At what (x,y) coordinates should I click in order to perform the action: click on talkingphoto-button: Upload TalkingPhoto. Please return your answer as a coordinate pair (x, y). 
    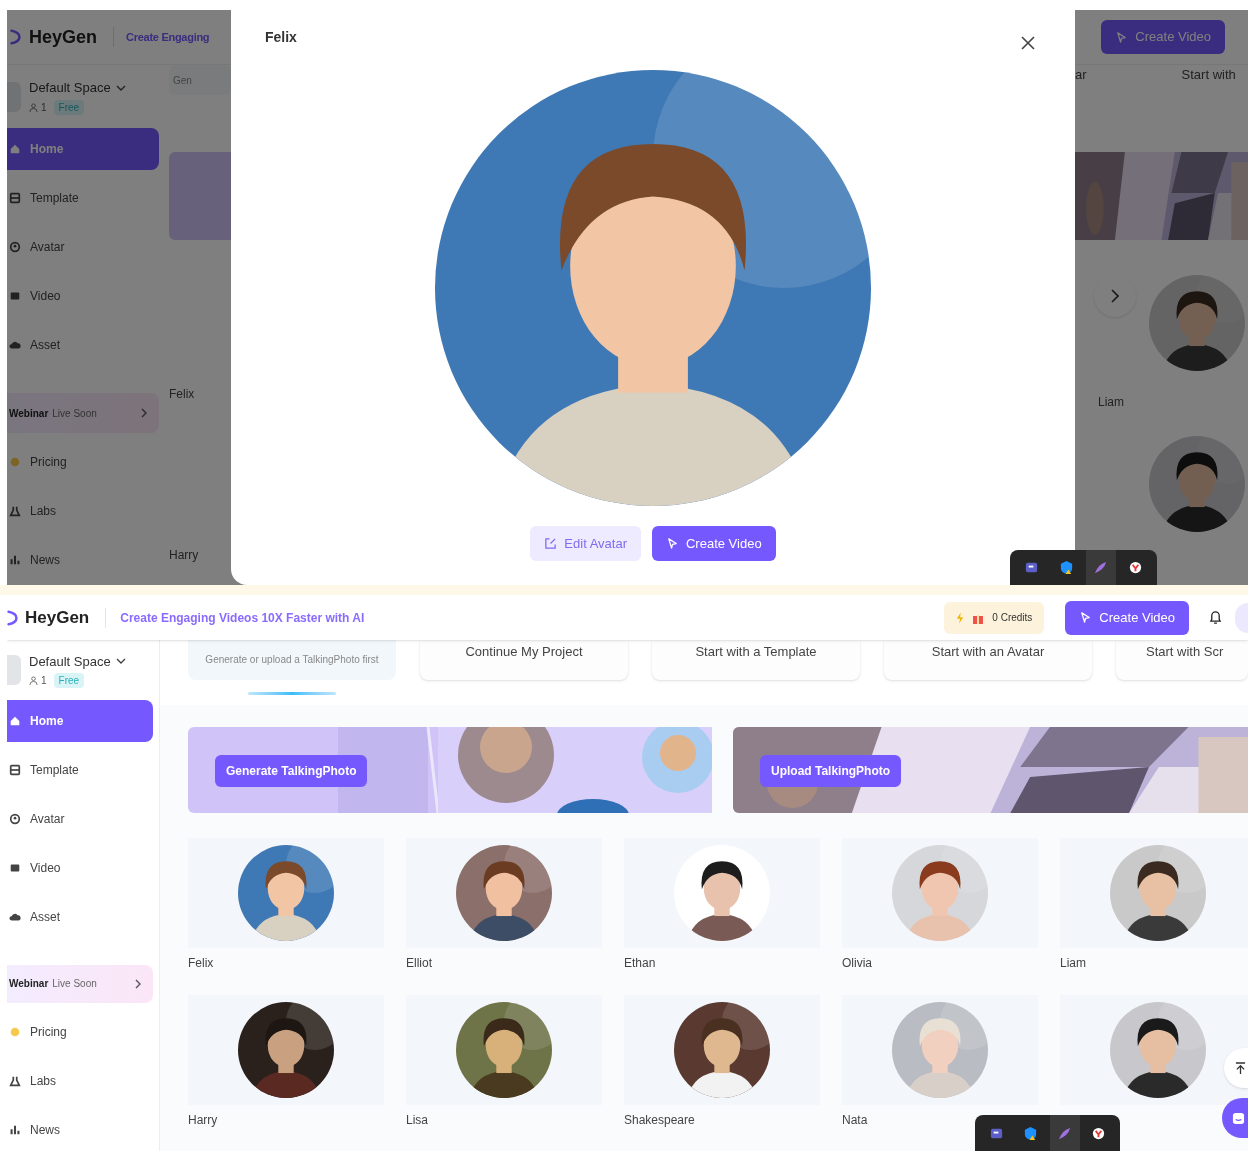
    Looking at the image, I should click on (831, 771).